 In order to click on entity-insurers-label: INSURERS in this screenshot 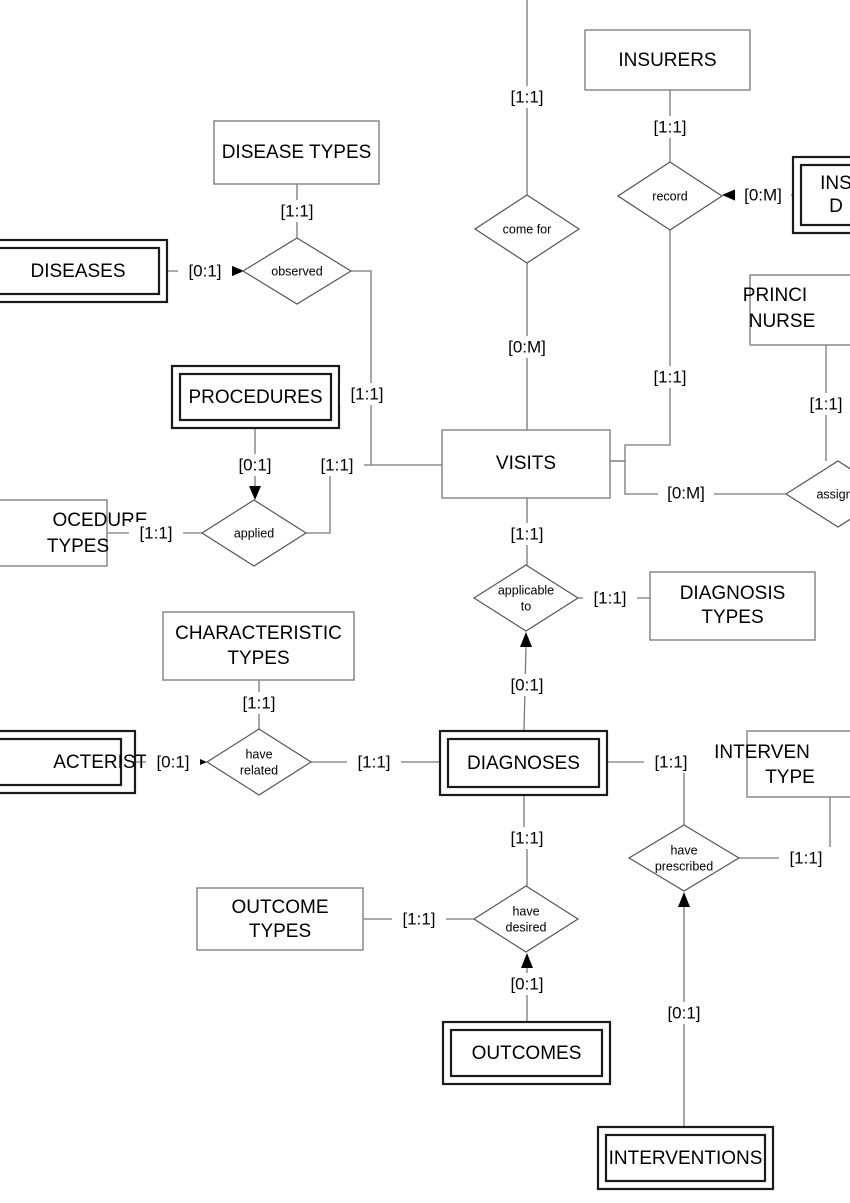, I will do `click(667, 60)`.